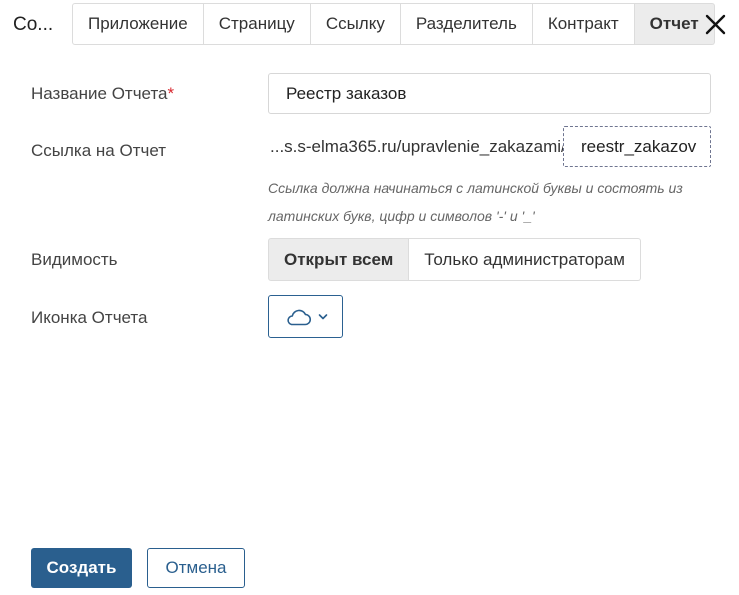 The height and width of the screenshot is (595, 739). I want to click on report-icon-label: Иконка Отчета, so click(89, 317).